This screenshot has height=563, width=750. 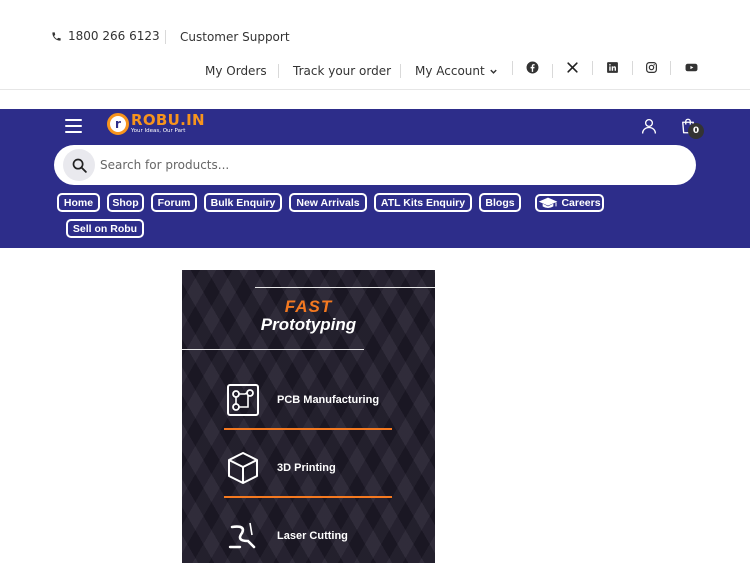 I want to click on logo-mark: r, so click(x=118, y=124).